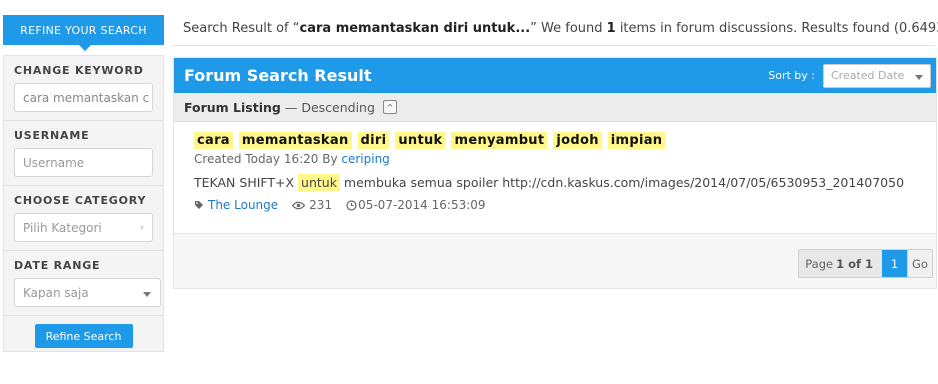  Describe the element at coordinates (499, 140) in the screenshot. I see `title-word: menyambut` at that location.